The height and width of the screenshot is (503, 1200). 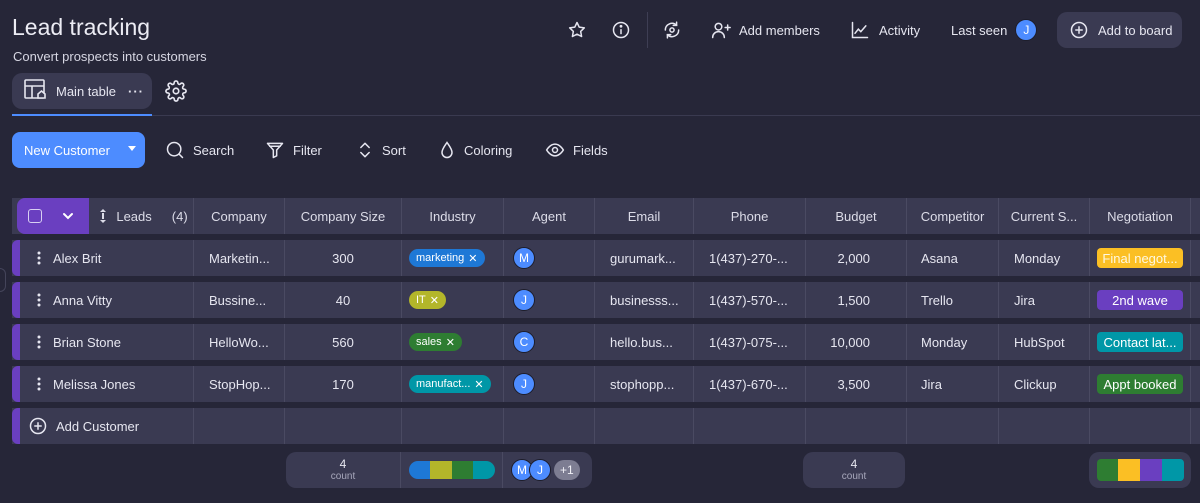 I want to click on add-members-button: Add members, so click(x=765, y=30).